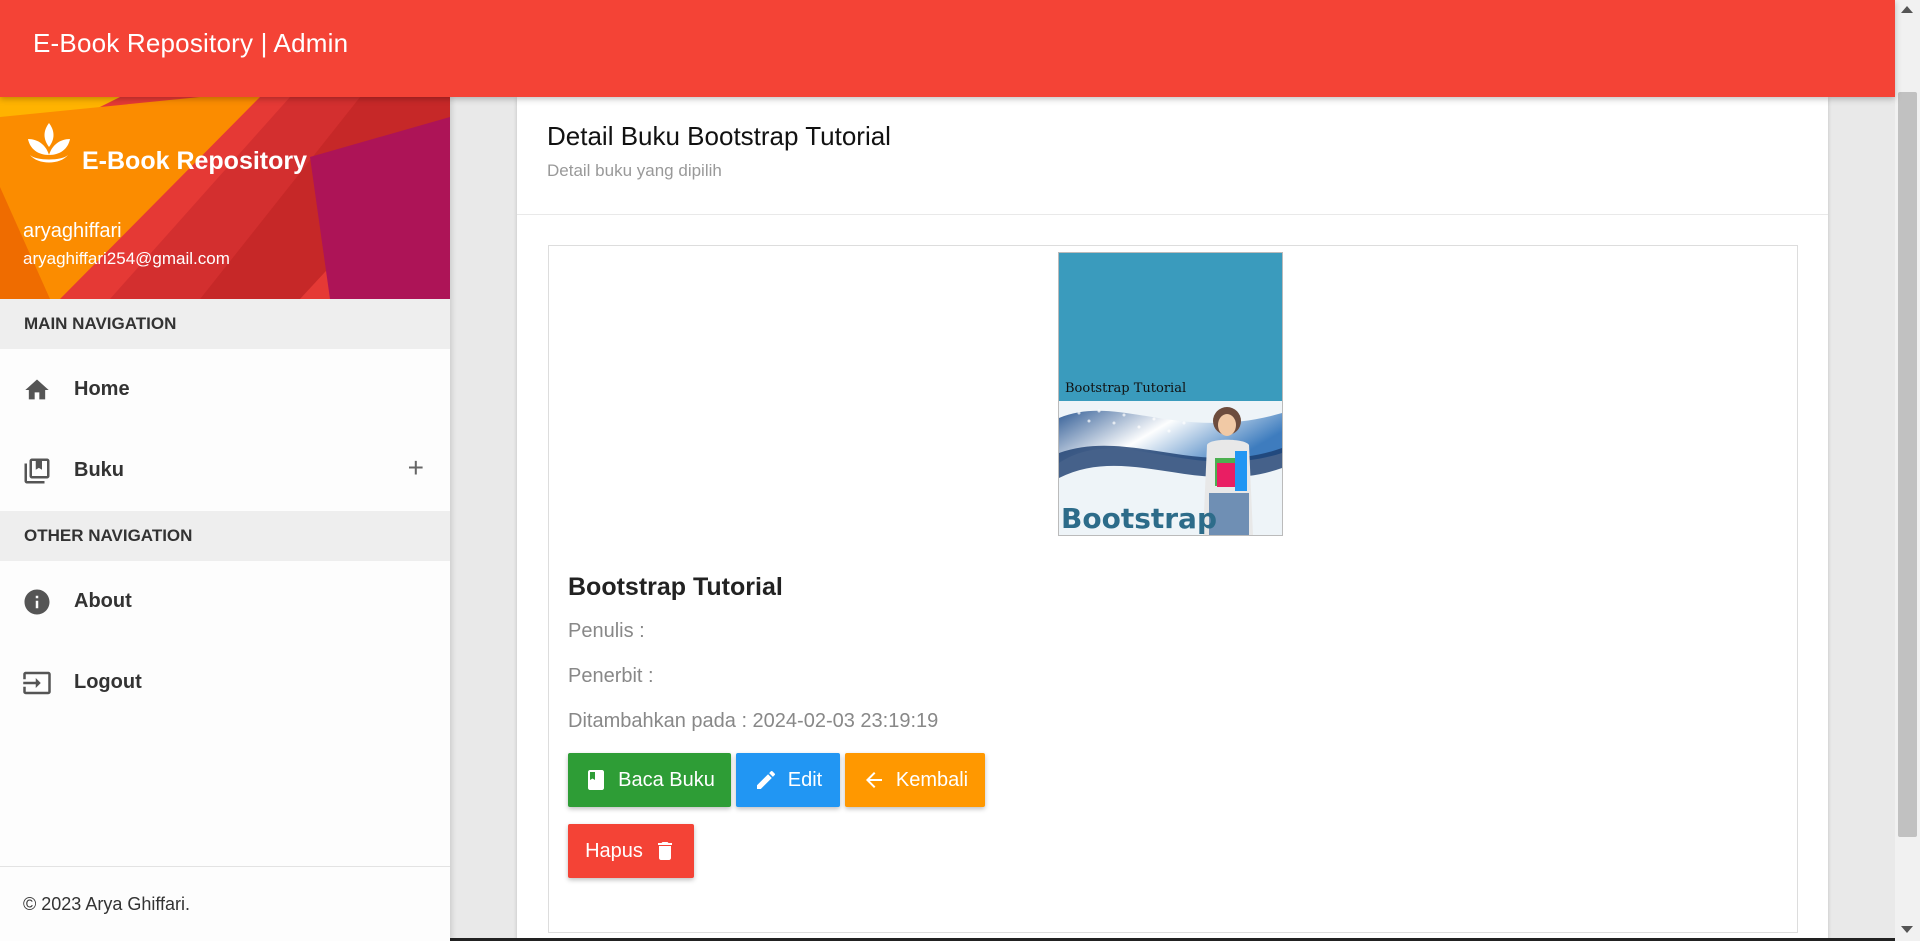  What do you see at coordinates (416, 468) in the screenshot?
I see `expand-plus-icon: +` at bounding box center [416, 468].